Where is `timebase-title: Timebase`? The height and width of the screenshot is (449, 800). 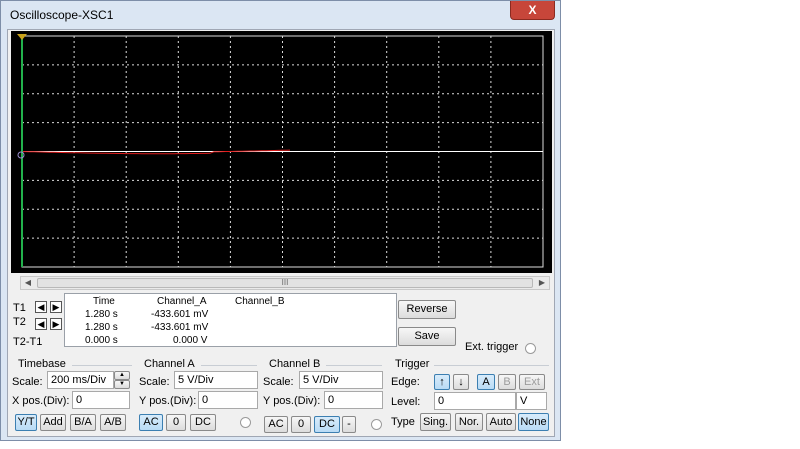 timebase-title: Timebase is located at coordinates (42, 364).